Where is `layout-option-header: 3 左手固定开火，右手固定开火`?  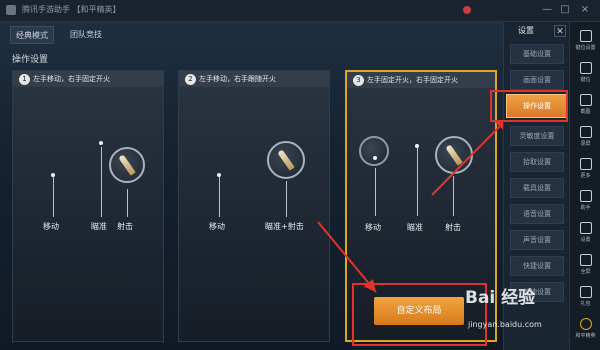 layout-option-header: 3 左手固定开火，右手固定开火 is located at coordinates (421, 80).